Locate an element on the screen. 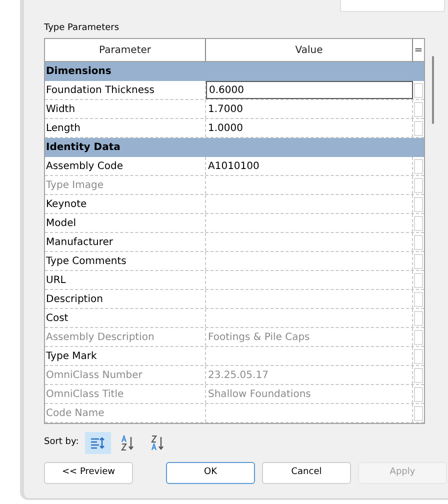  parameter-name: Type Image is located at coordinates (125, 185).